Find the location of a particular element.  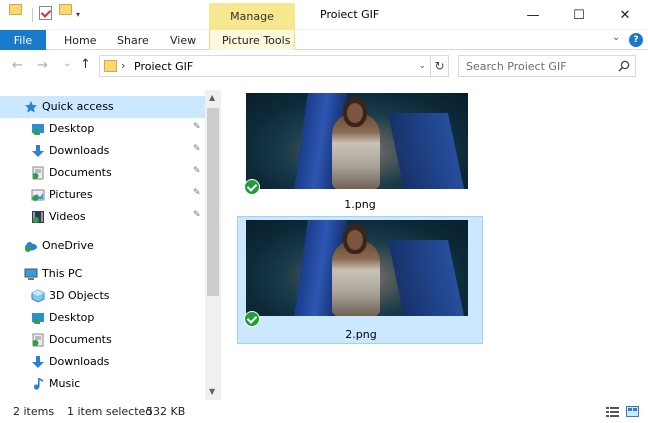

sidebar-item-label: Quick access is located at coordinates (78, 106).